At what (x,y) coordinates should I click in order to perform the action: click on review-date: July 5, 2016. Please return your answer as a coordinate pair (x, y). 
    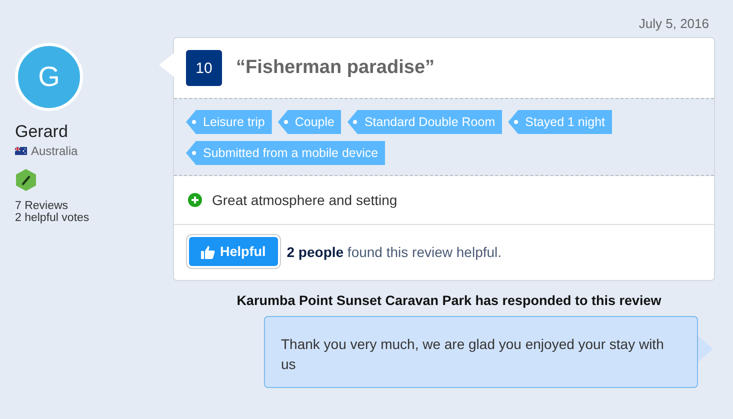
    Looking at the image, I should click on (673, 23).